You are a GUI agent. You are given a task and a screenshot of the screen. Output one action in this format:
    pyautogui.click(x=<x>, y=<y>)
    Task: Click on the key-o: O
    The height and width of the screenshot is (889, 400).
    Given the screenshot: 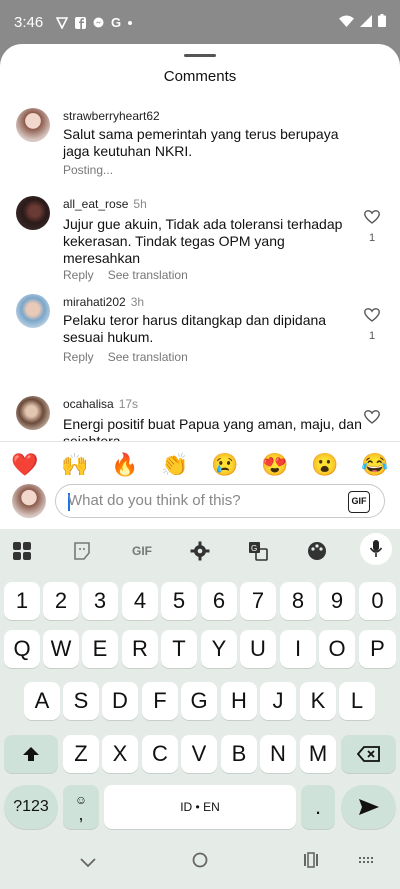 What is the action you would take?
    pyautogui.click(x=337, y=649)
    